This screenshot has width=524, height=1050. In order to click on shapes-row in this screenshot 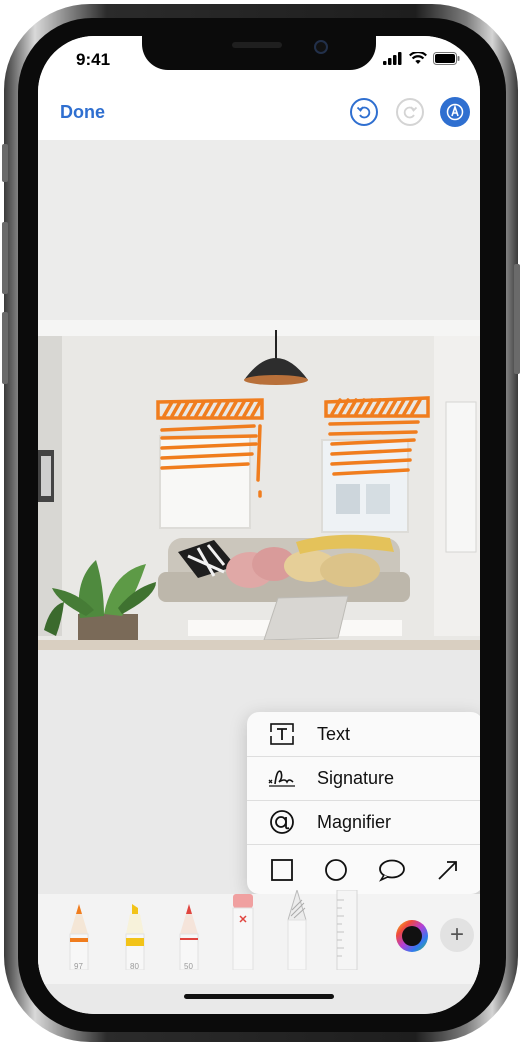, I will do `click(363, 870)`.